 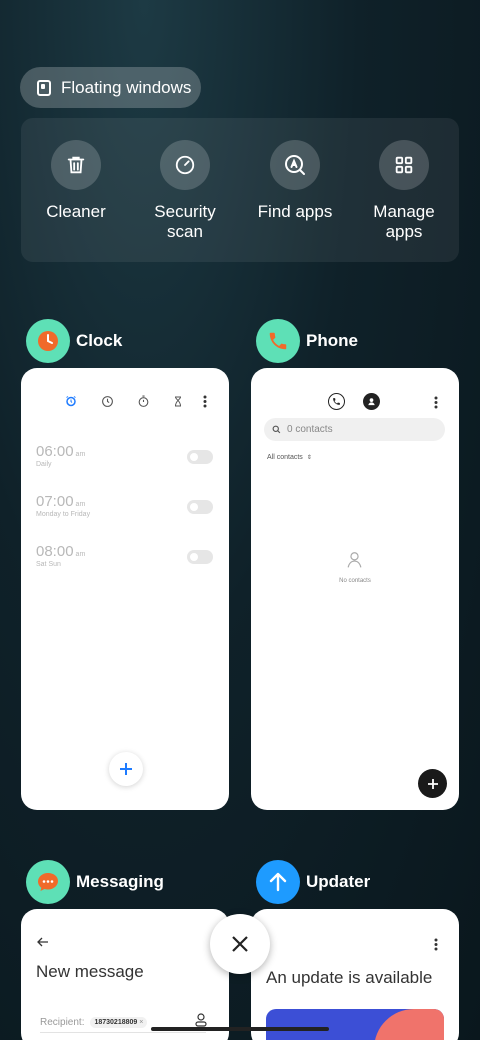 I want to click on updater-app-icon, so click(x=278, y=882).